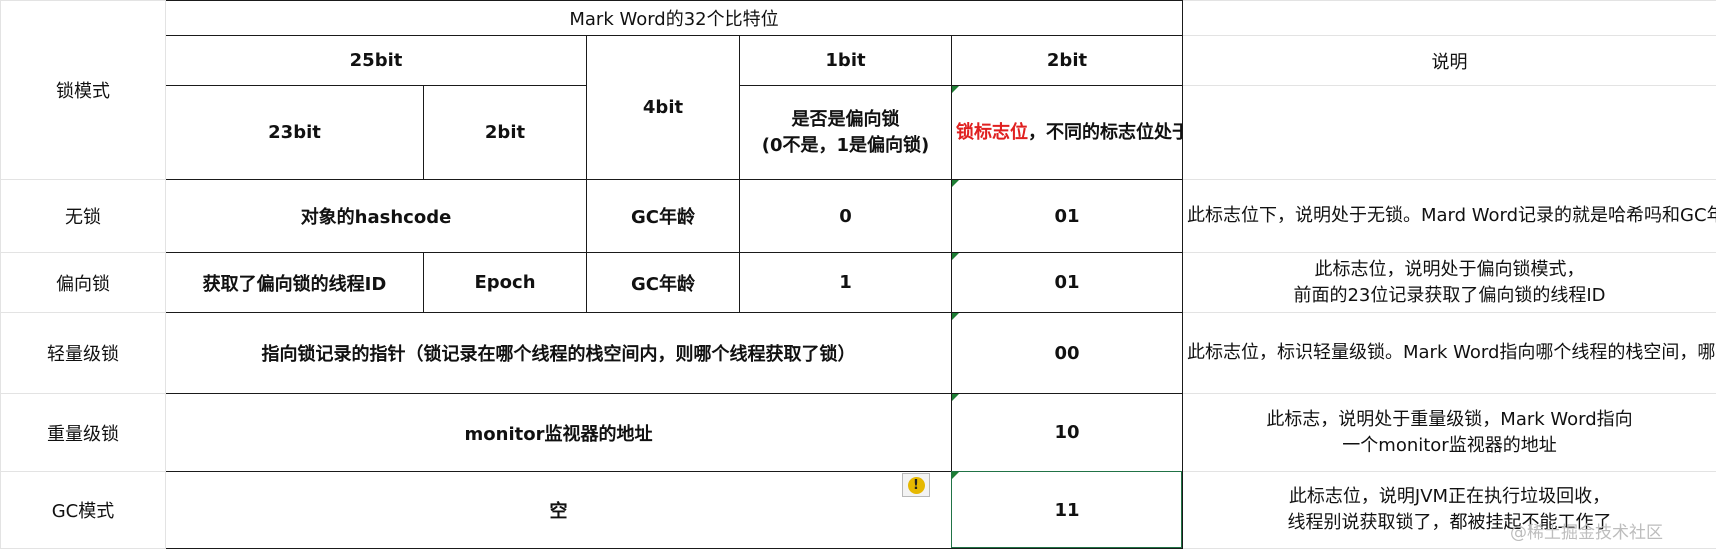 The image size is (1716, 549). What do you see at coordinates (559, 433) in the screenshot?
I see `row-heavyweight-monitor: monitor监视器的地址` at bounding box center [559, 433].